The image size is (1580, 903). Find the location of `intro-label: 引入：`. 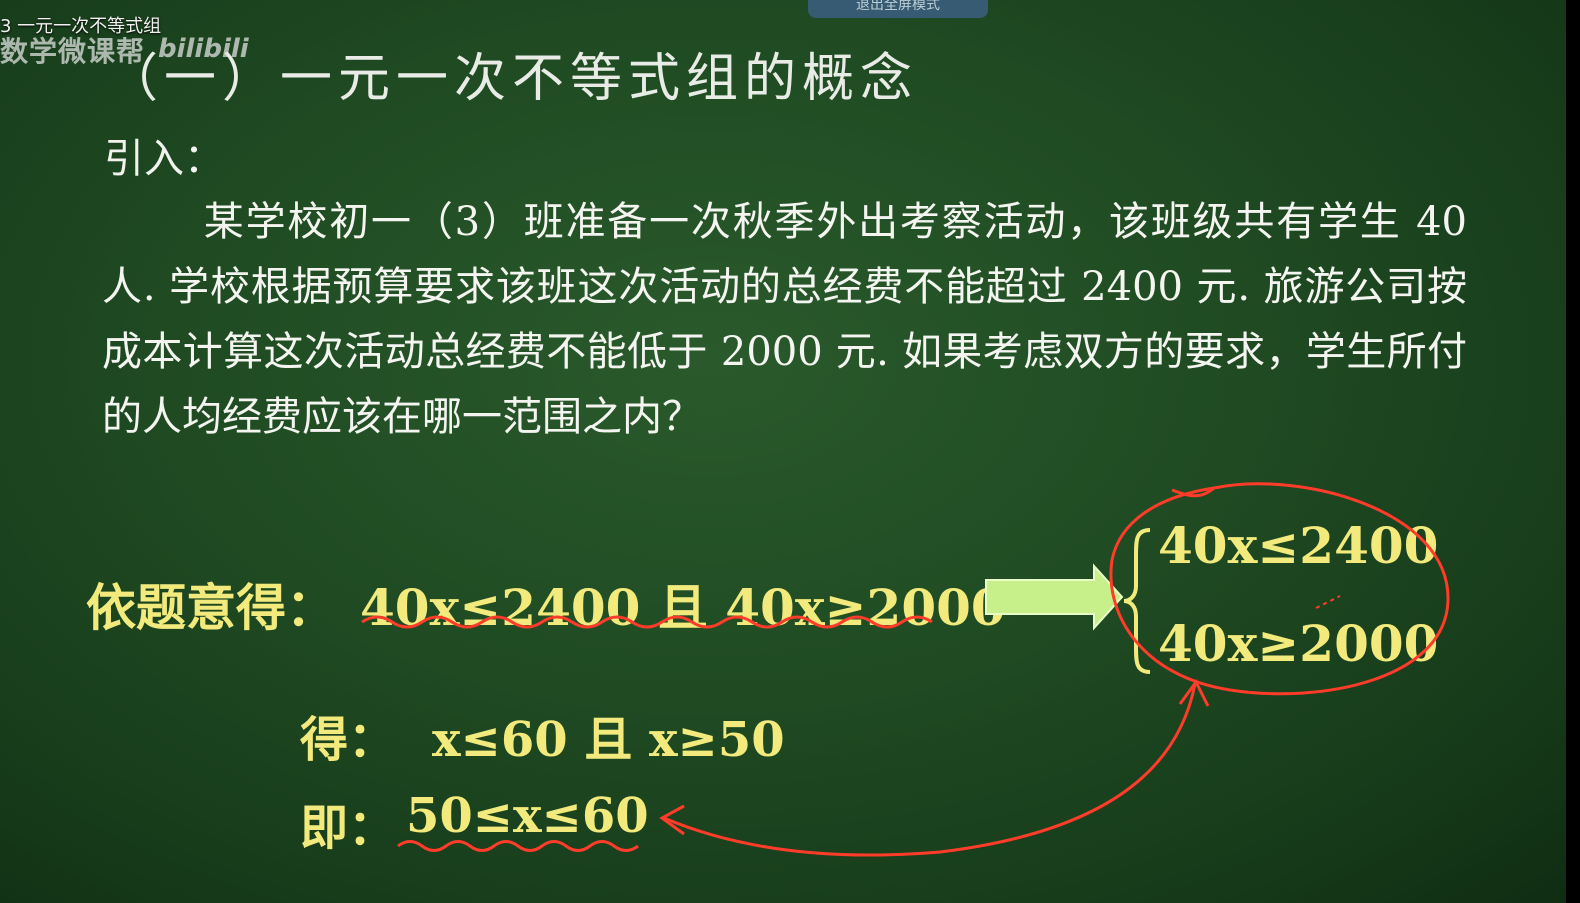

intro-label: 引入： is located at coordinates (164, 159).